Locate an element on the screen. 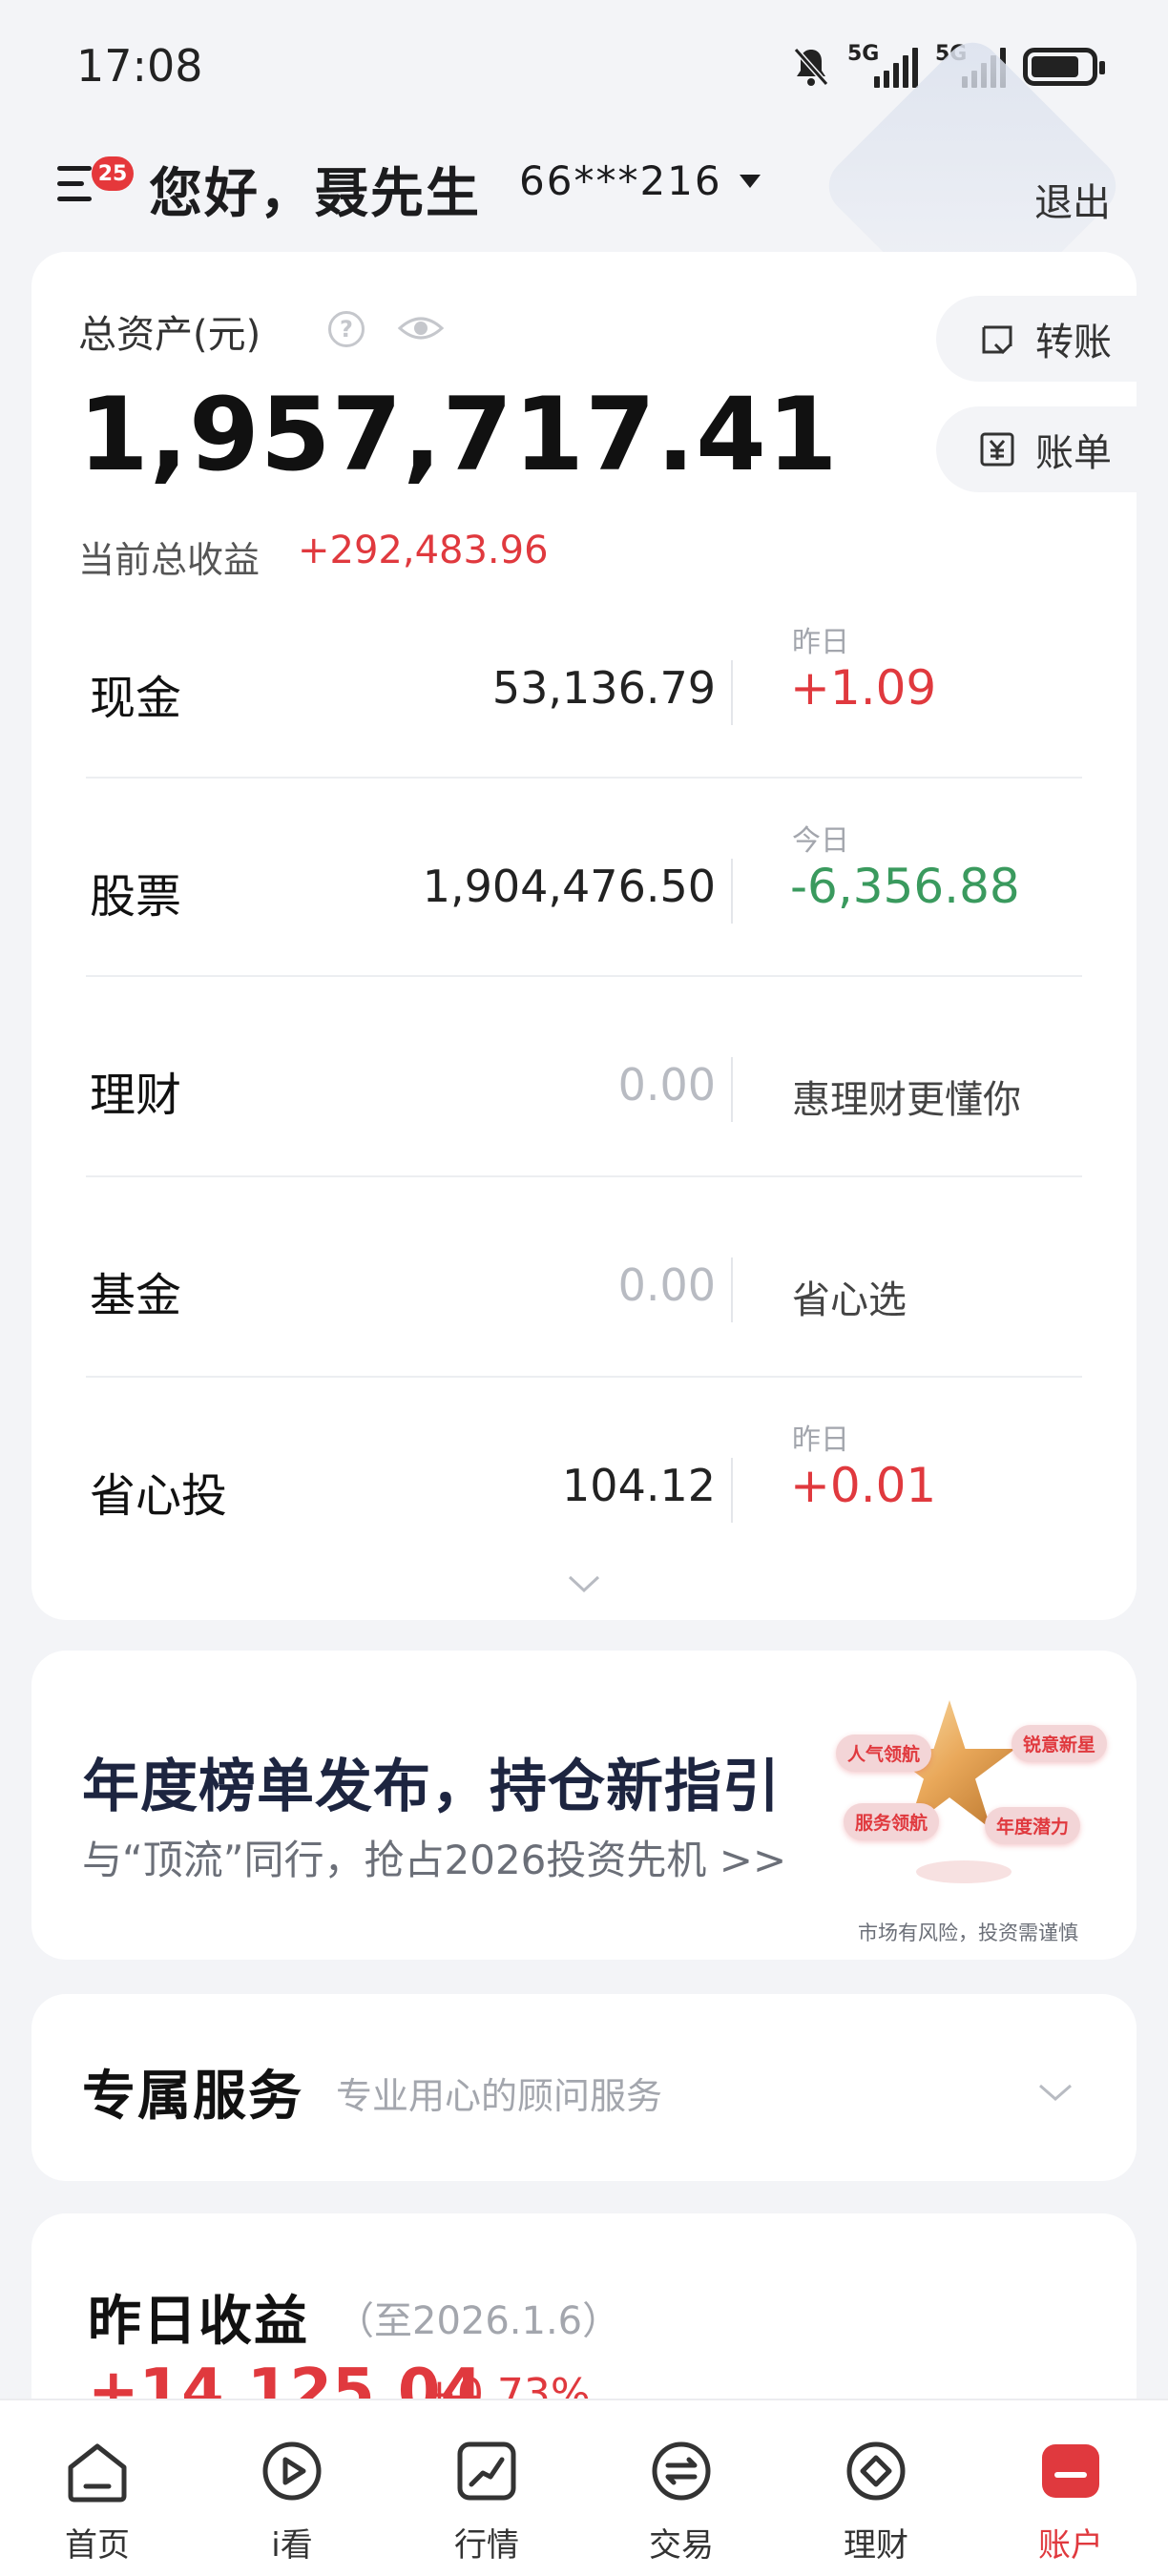  row-promo: 惠理财更懂你 is located at coordinates (906, 1096).